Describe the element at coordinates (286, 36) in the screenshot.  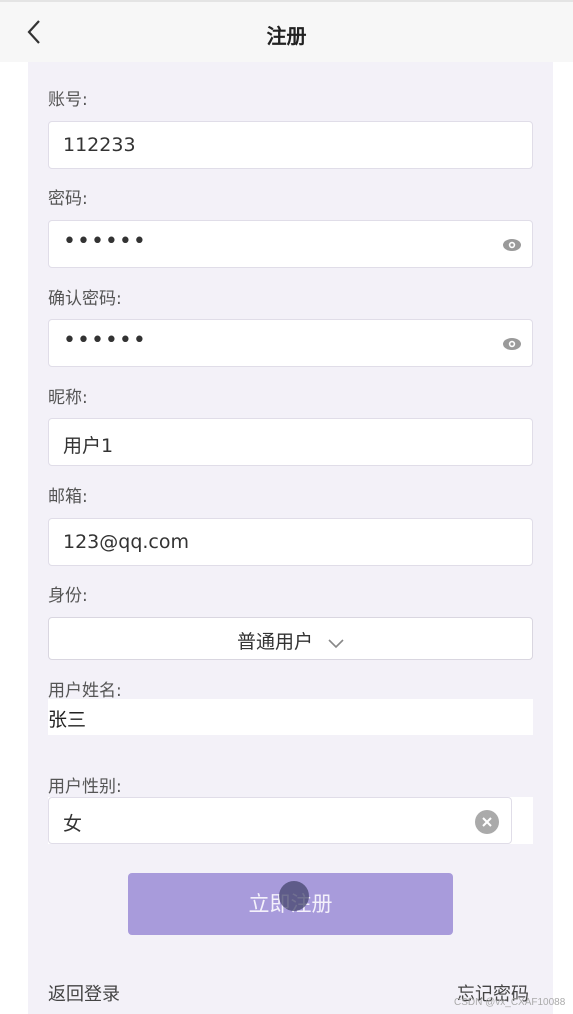
I see `page-title: 注册` at that location.